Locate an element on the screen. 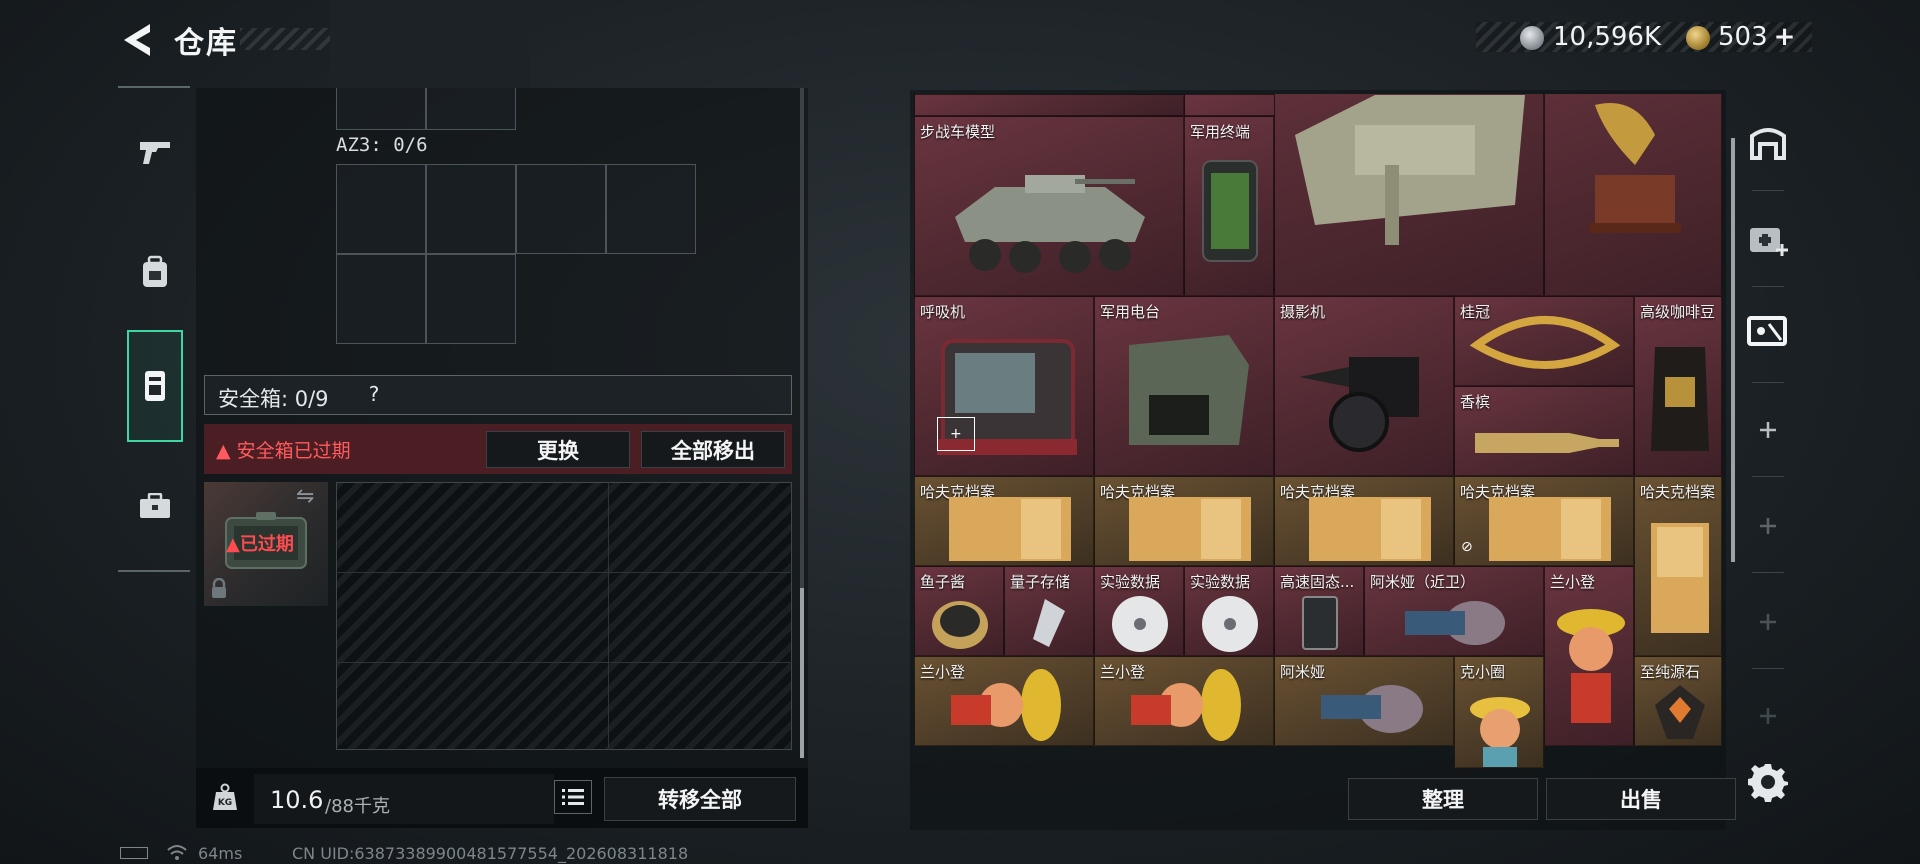  pistol-icon is located at coordinates (155, 153).